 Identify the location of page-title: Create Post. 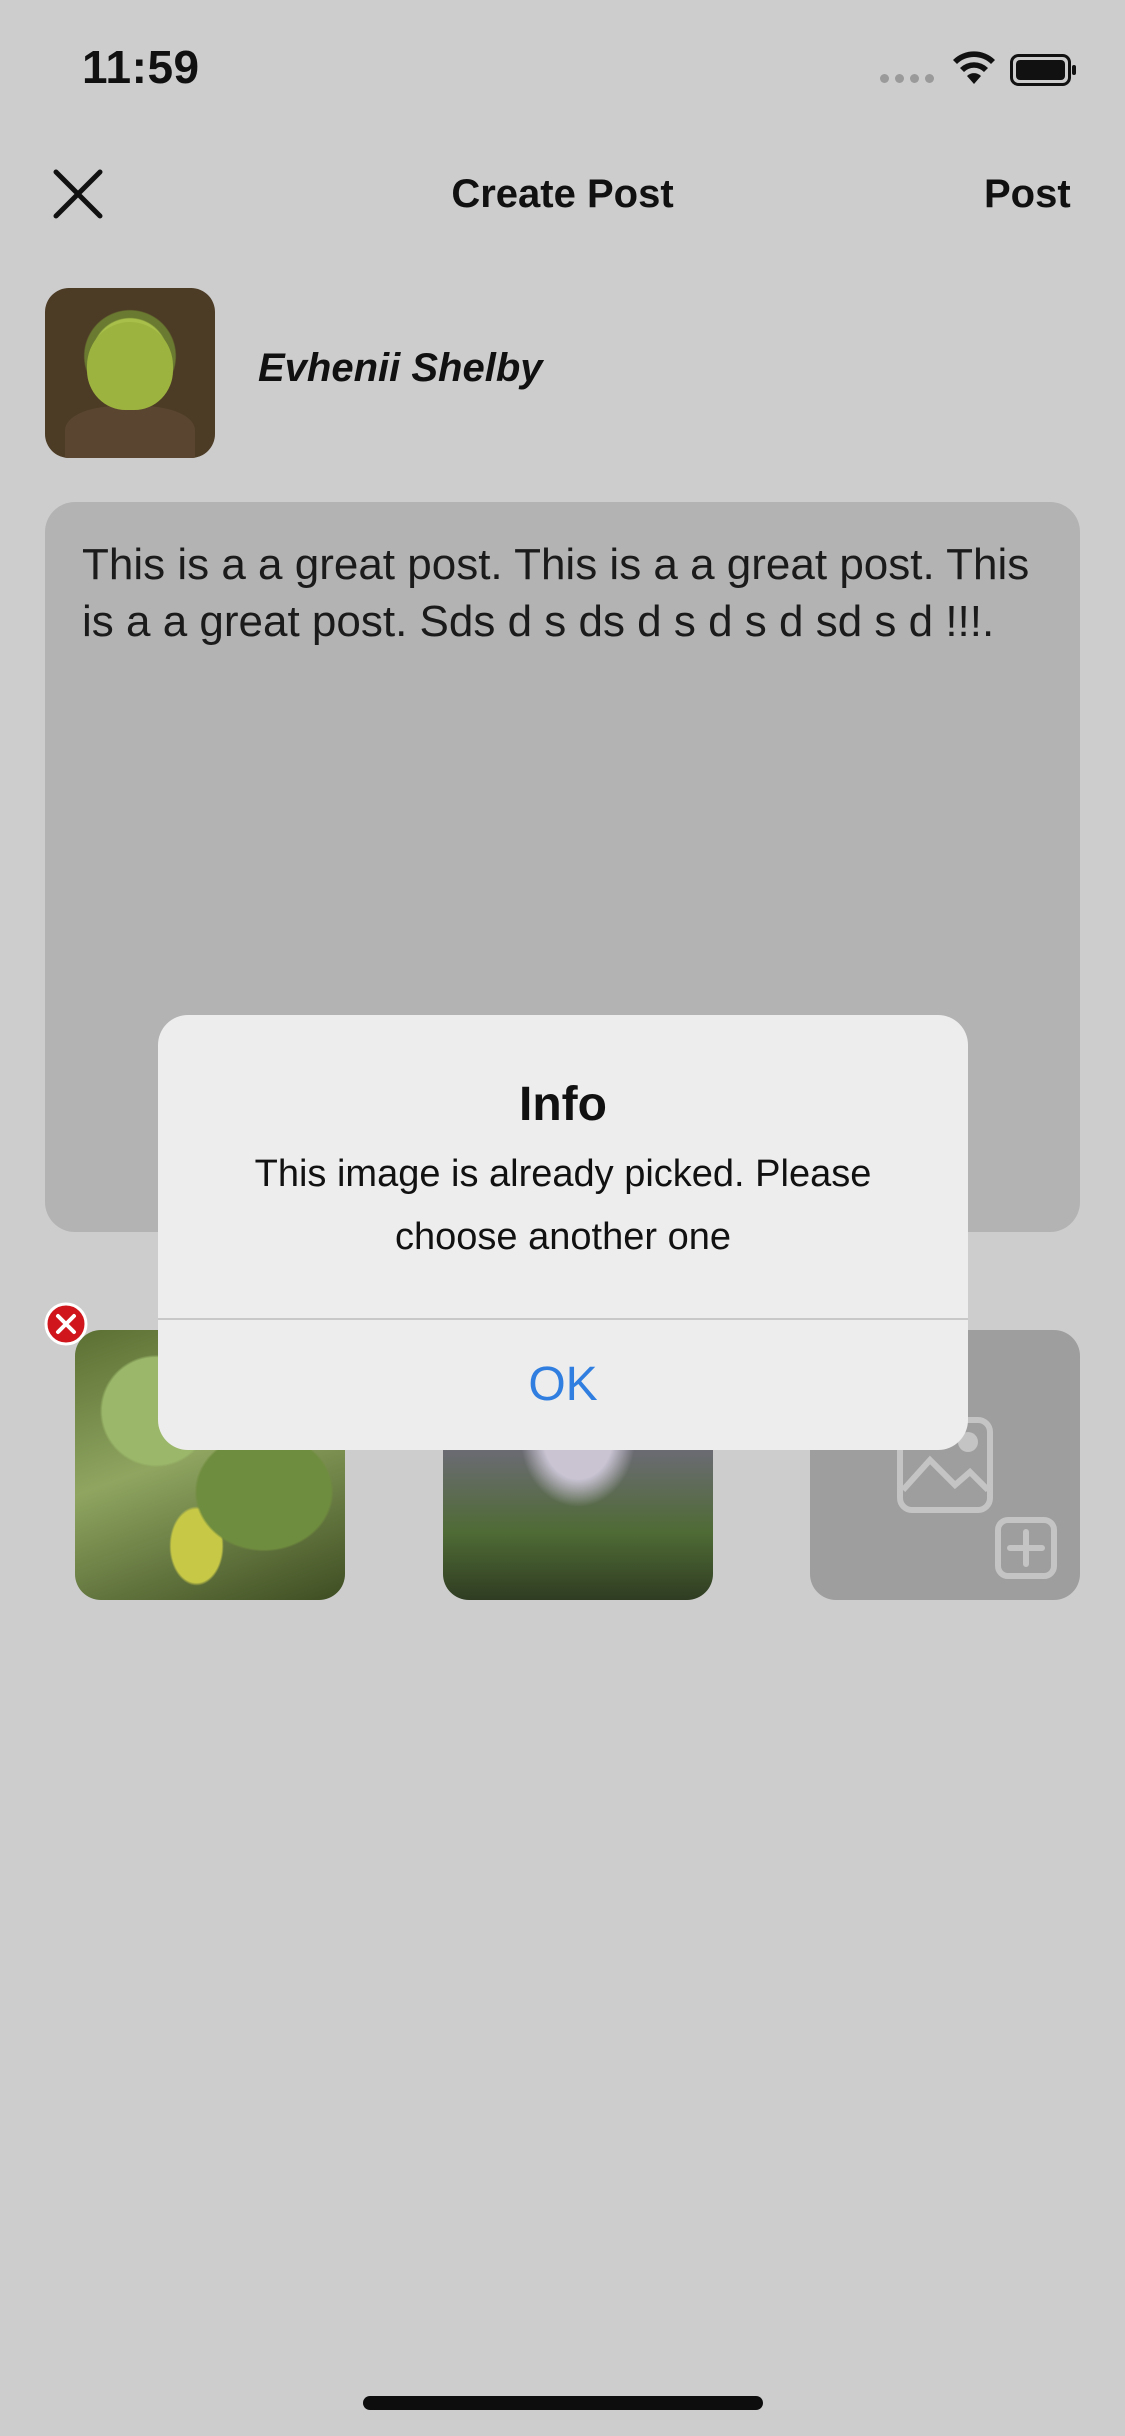
(562, 194).